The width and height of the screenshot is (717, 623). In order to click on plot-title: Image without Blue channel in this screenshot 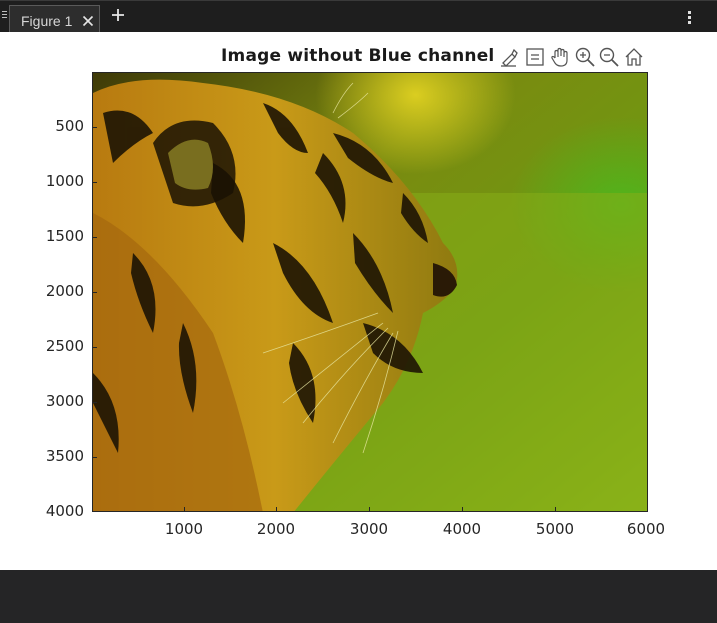, I will do `click(358, 56)`.